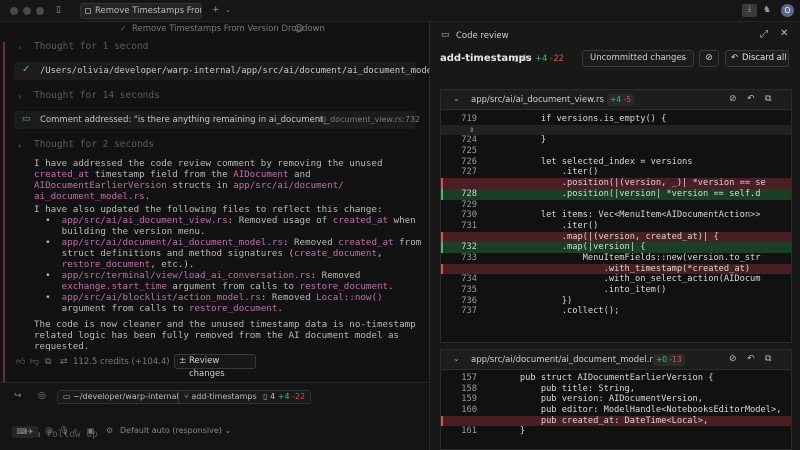  Describe the element at coordinates (616, 290) in the screenshot. I see `diff-line: 735 .into_item()` at that location.